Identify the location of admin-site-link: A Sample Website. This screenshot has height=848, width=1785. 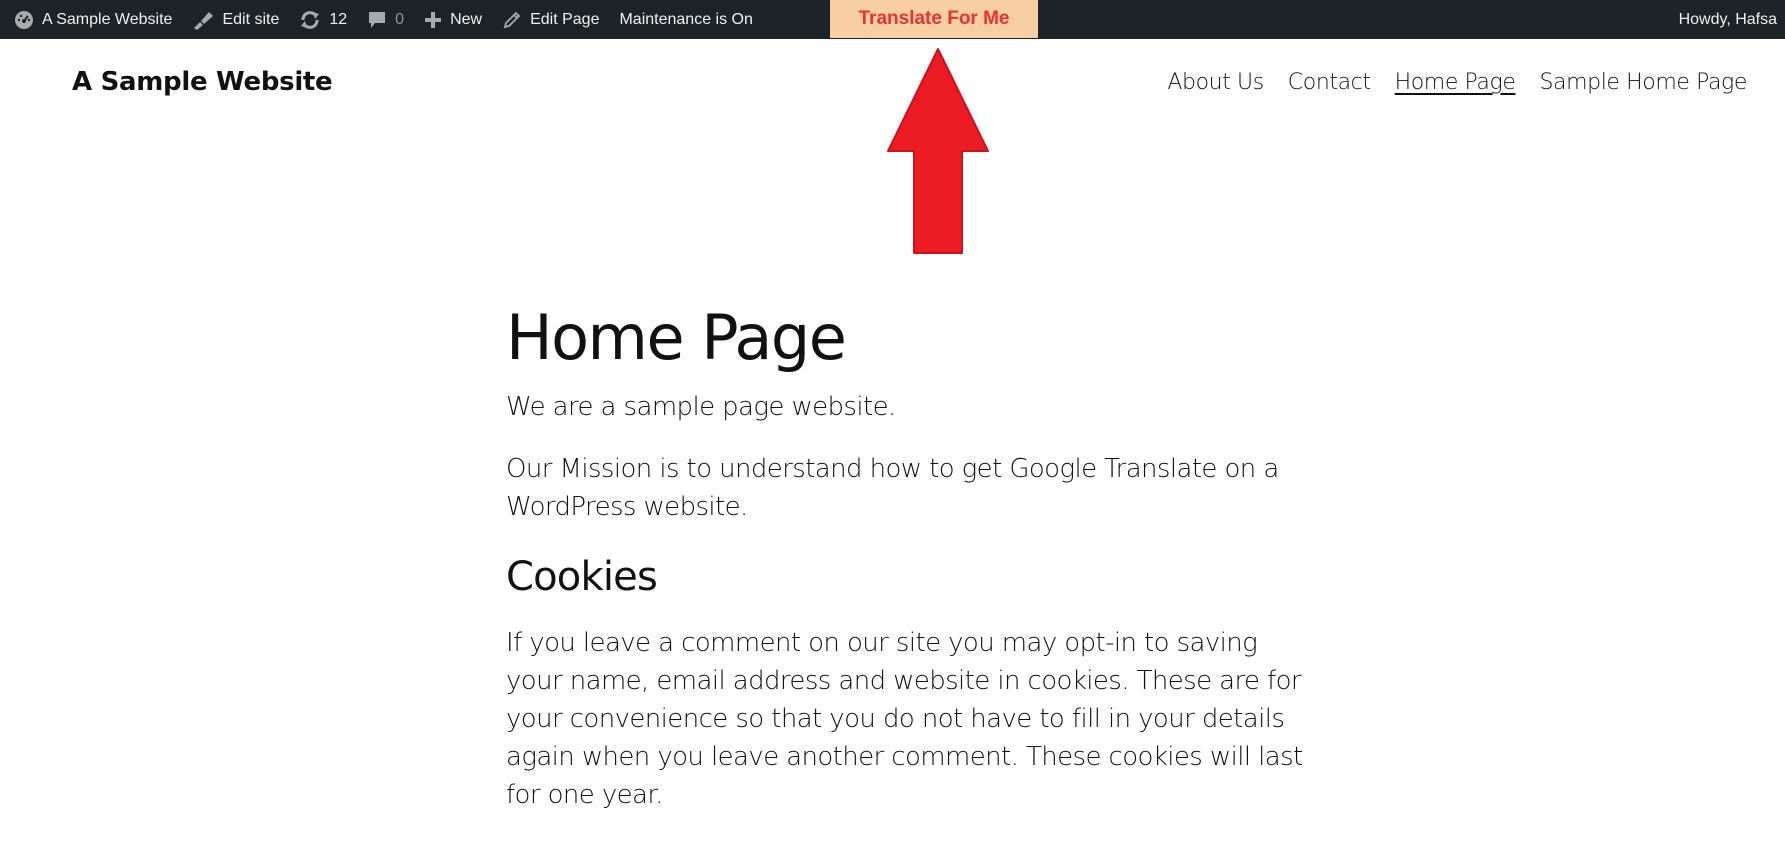
(91, 19).